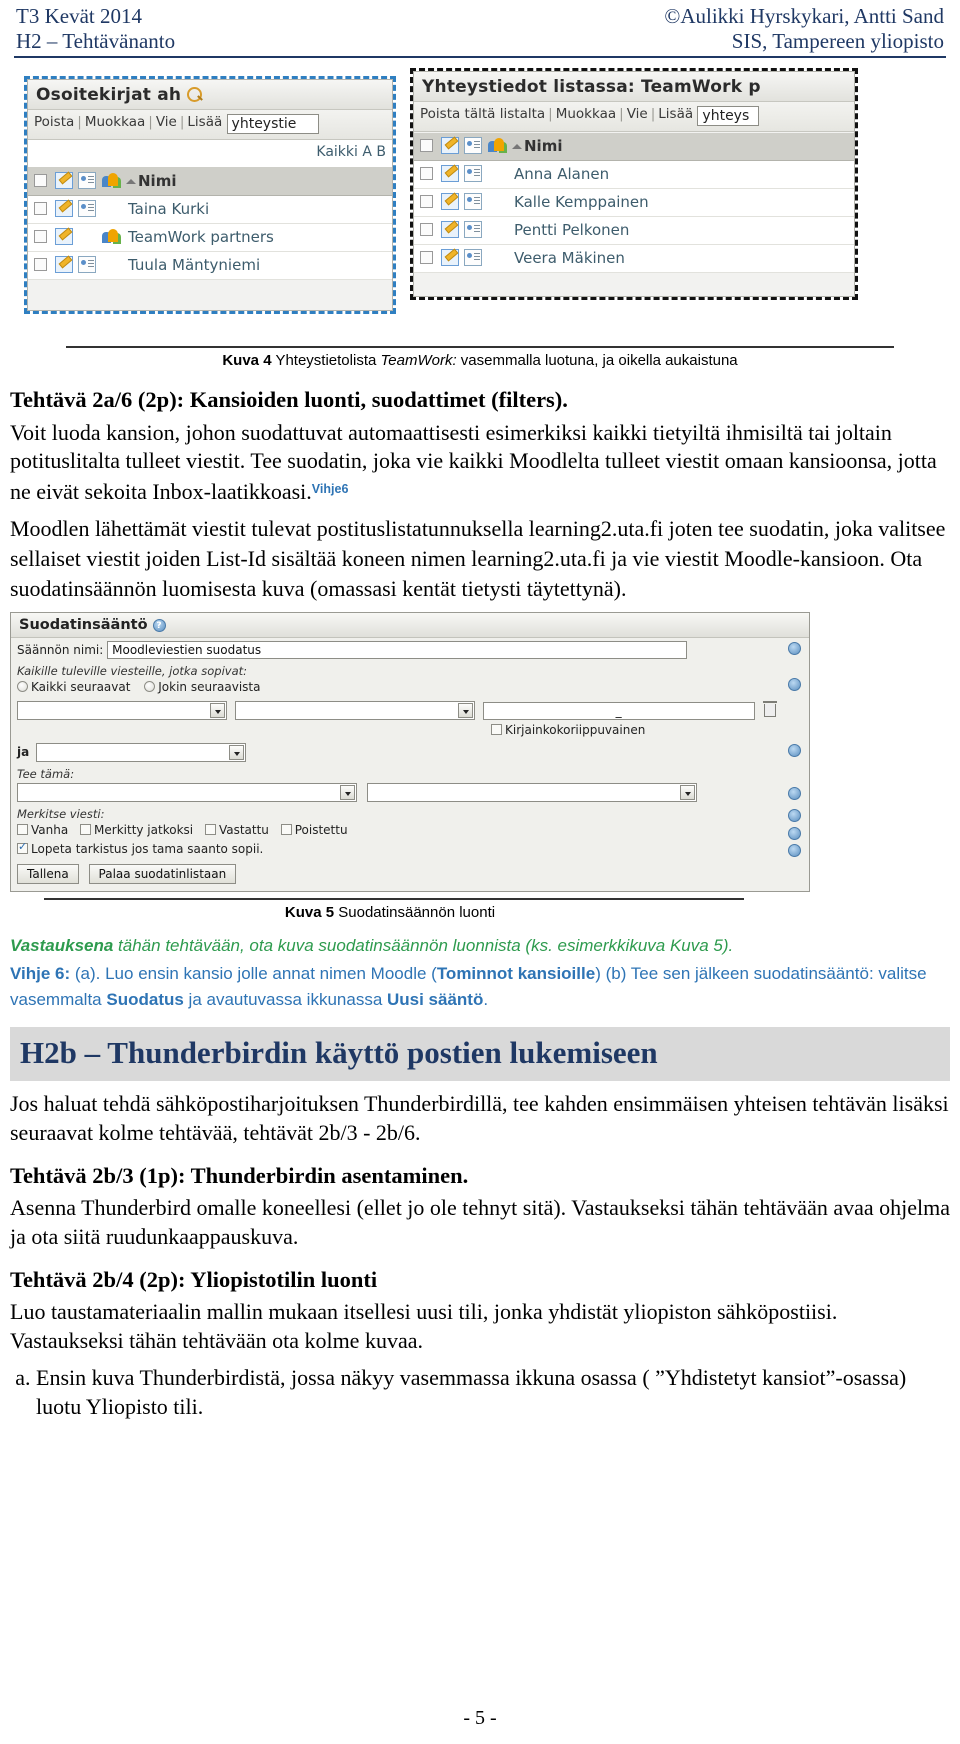  I want to click on mark-vanha-label: Vanha, so click(49, 830).